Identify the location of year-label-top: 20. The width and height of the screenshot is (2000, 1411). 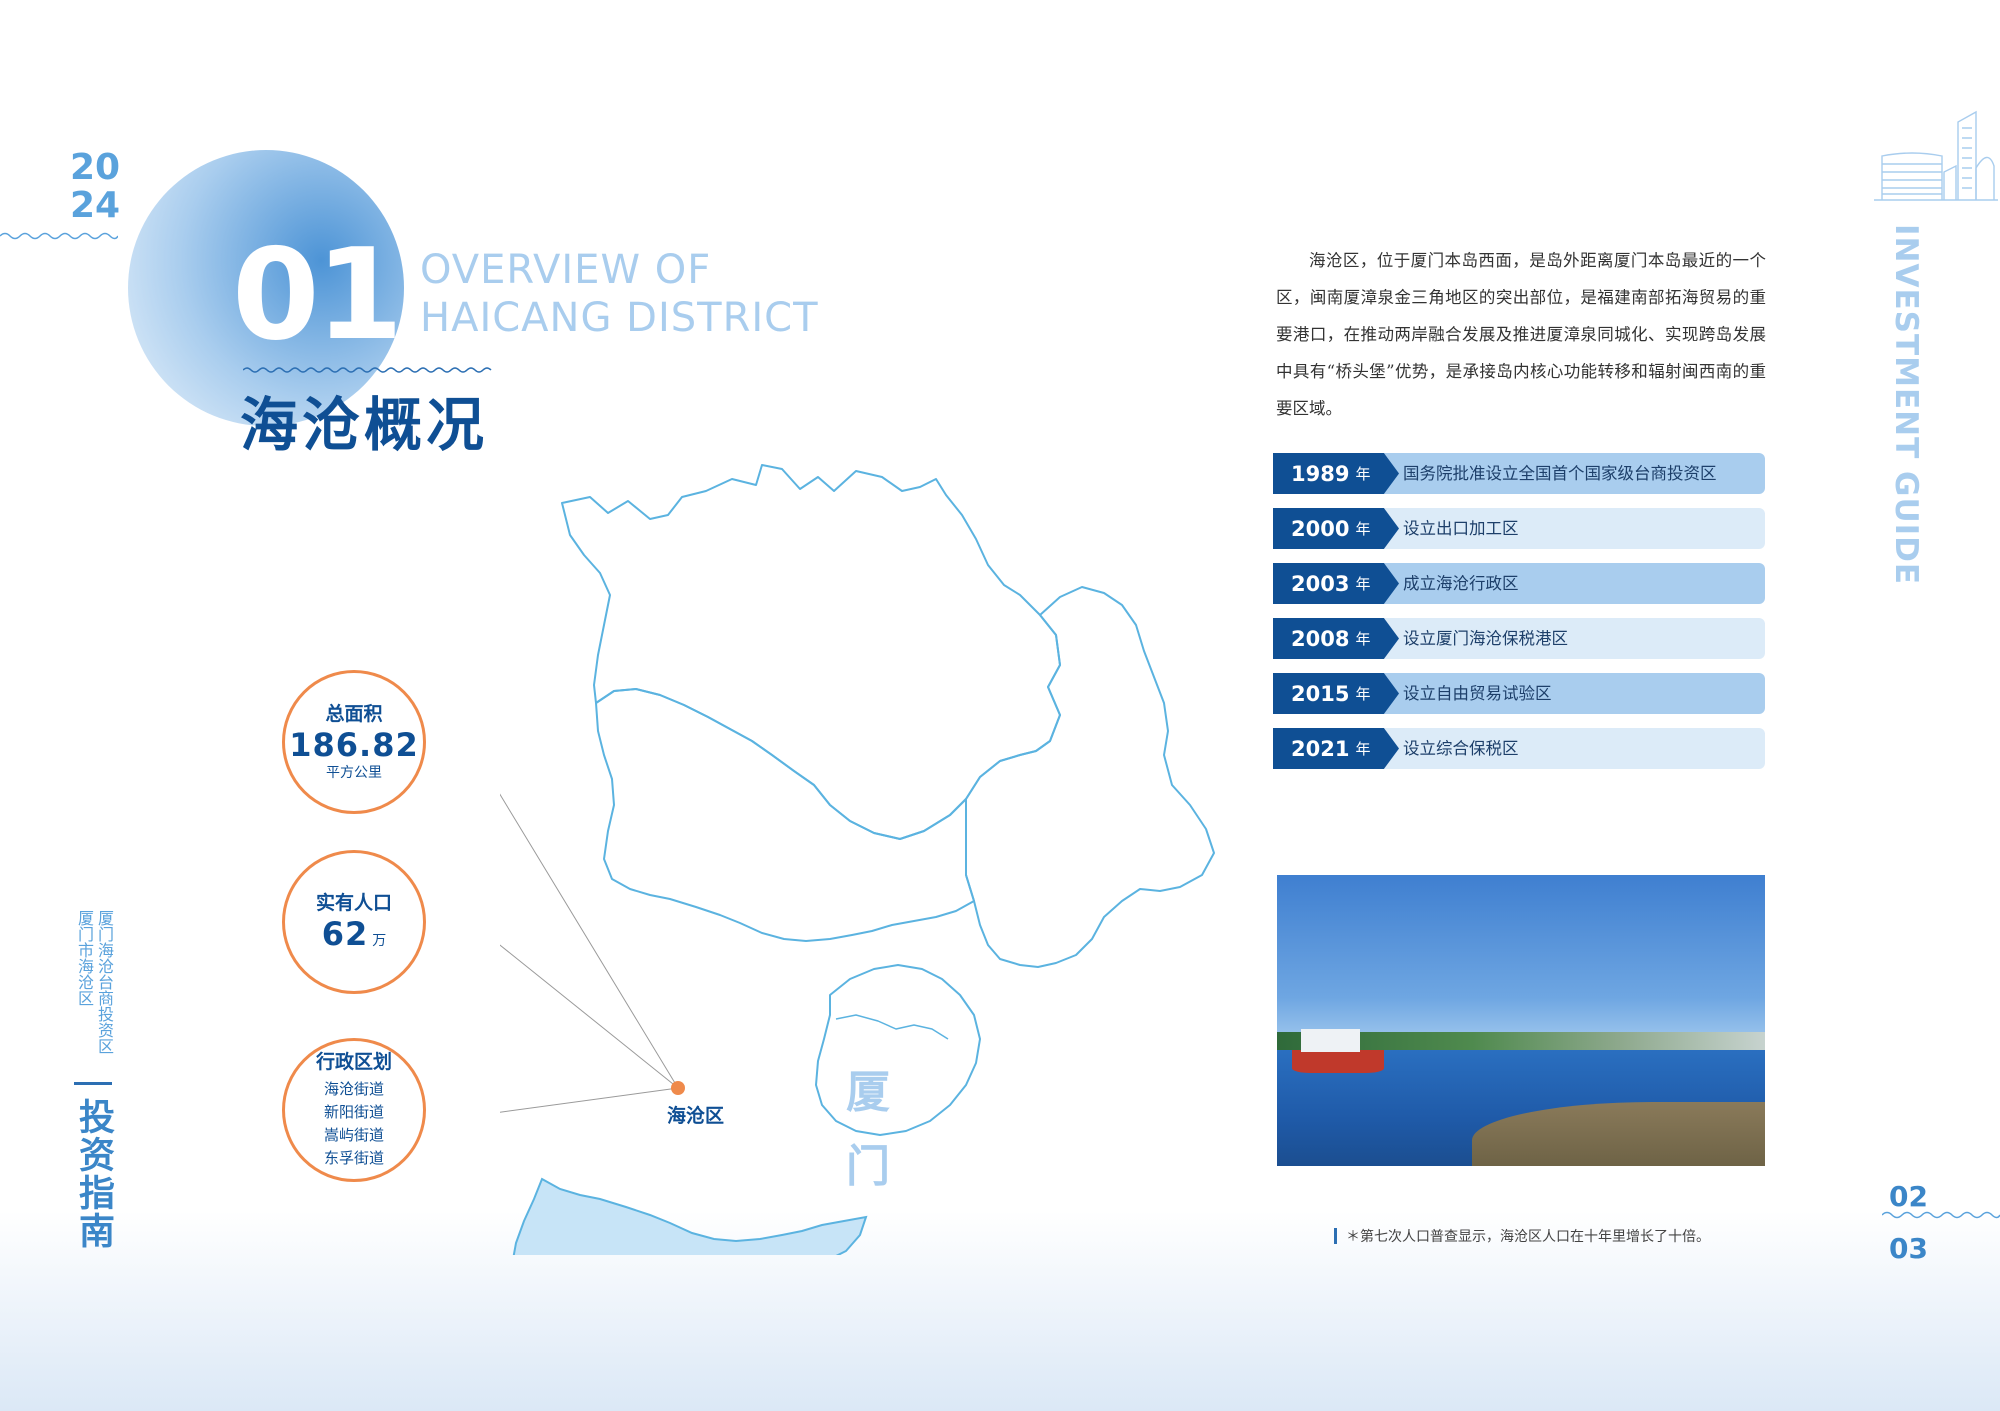
(95, 167).